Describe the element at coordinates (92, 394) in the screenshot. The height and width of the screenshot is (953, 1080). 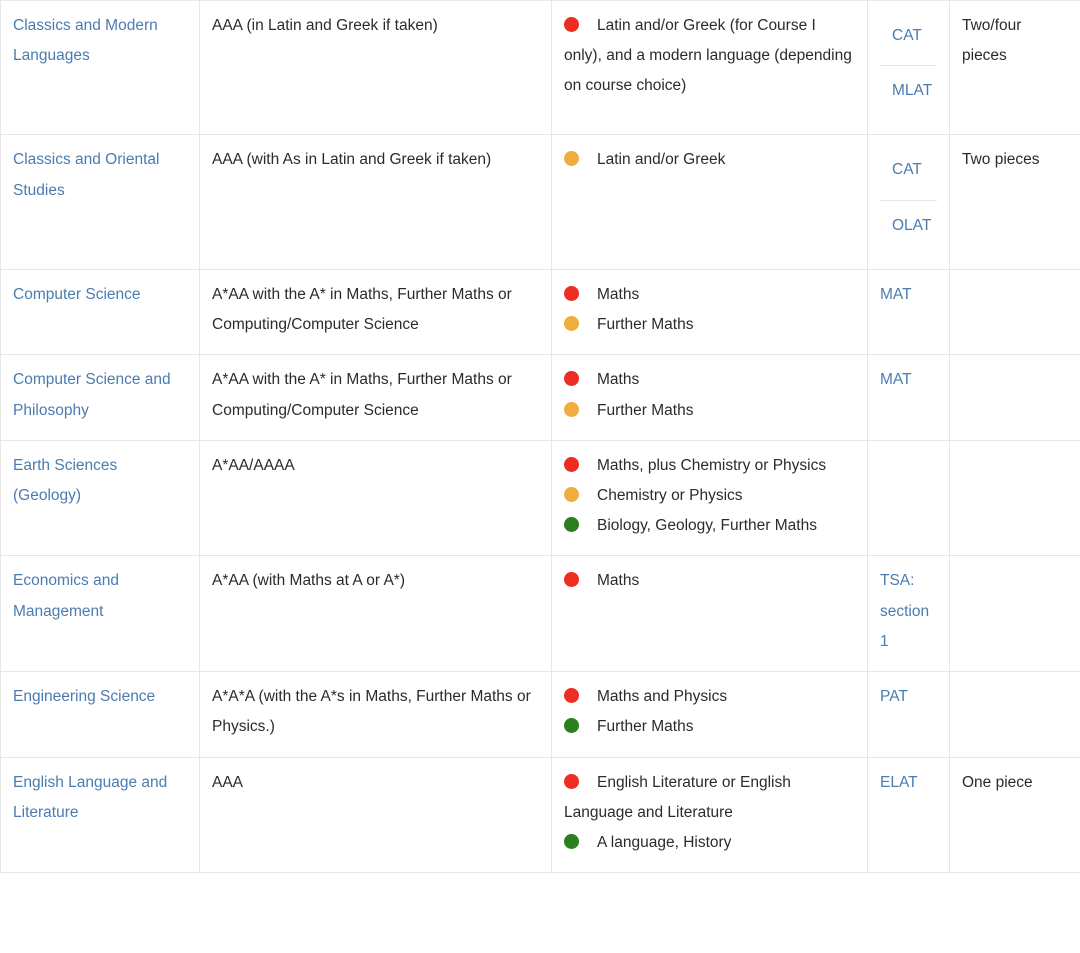
I see `course-link: Computer Science and Philosophy` at that location.